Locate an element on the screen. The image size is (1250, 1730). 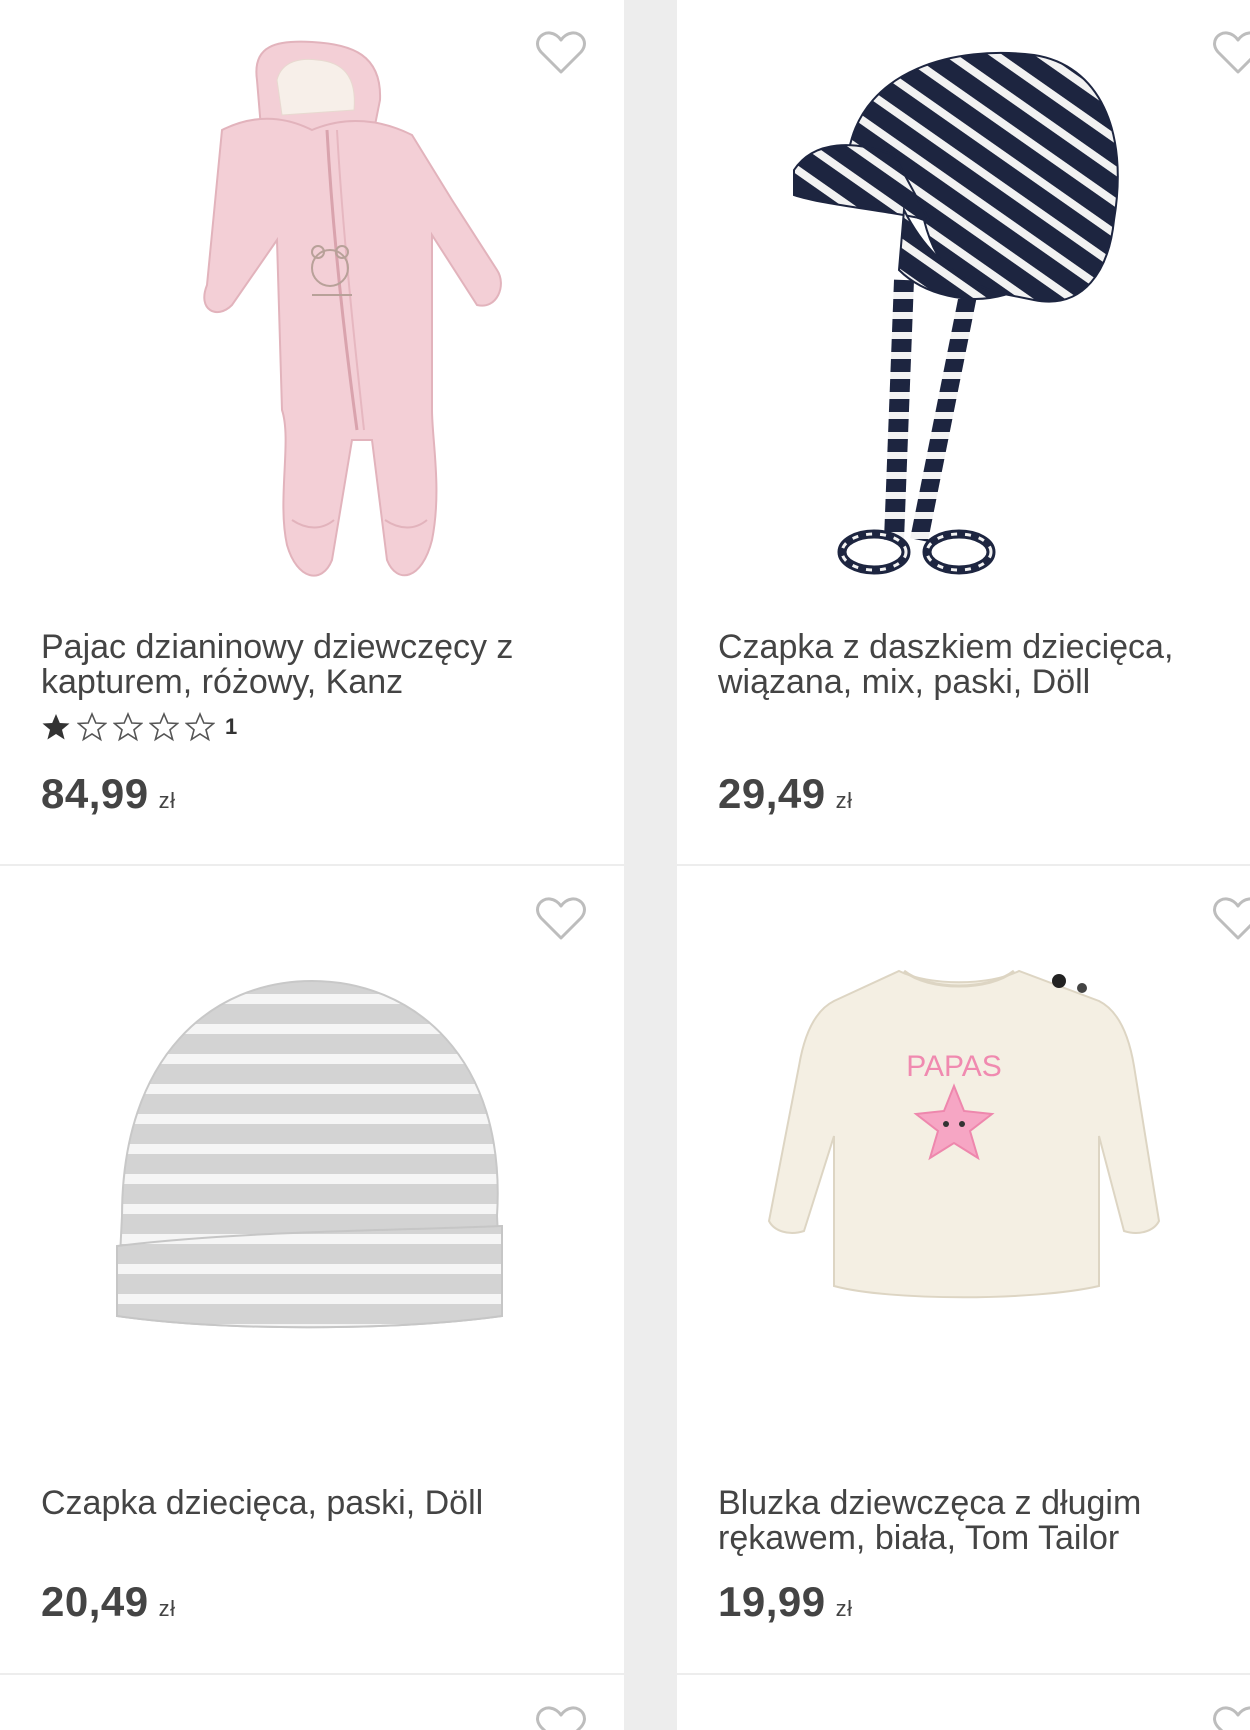
review-count: 1 is located at coordinates (231, 726).